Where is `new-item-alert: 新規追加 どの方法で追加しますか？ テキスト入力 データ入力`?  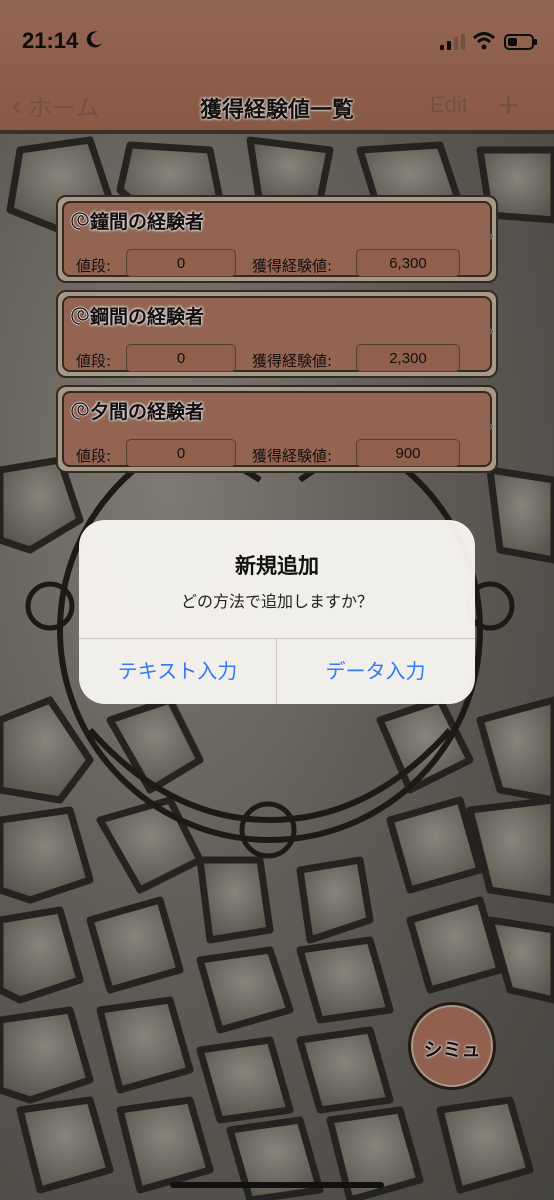 new-item-alert: 新規追加 どの方法で追加しますか？ テキスト入力 データ入力 is located at coordinates (277, 612).